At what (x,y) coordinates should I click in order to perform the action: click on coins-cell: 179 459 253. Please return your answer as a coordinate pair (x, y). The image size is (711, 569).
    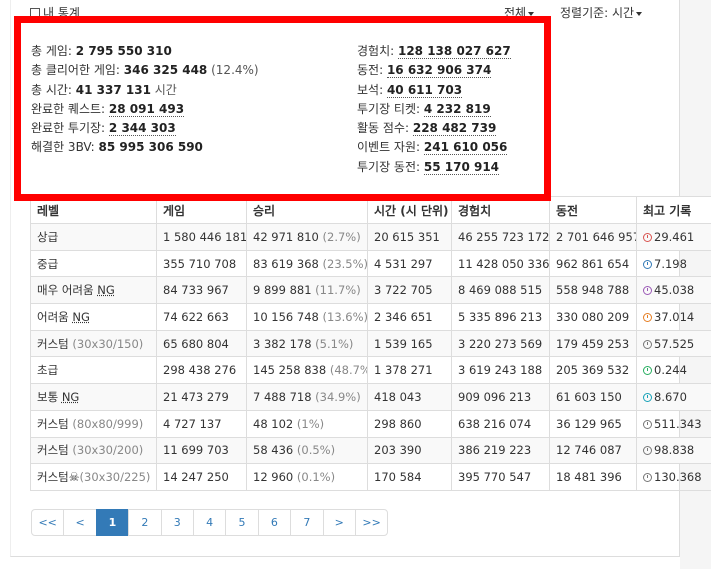
    Looking at the image, I should click on (593, 343).